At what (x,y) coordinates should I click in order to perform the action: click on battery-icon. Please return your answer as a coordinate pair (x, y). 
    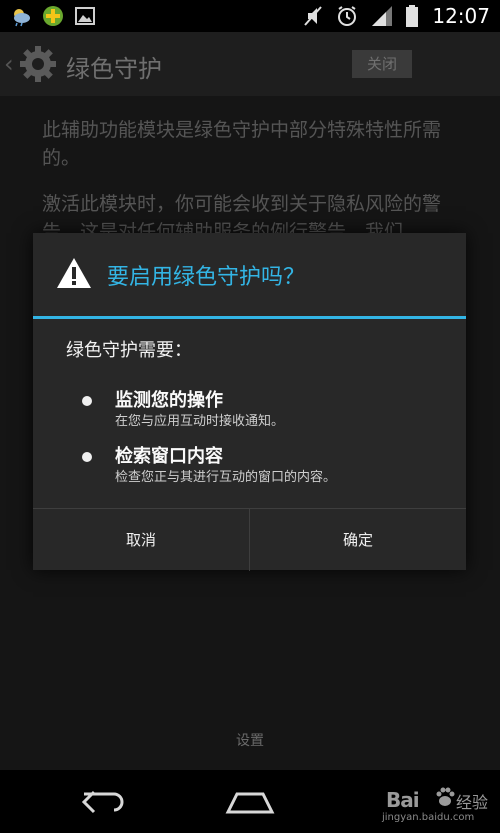
    Looking at the image, I should click on (412, 16).